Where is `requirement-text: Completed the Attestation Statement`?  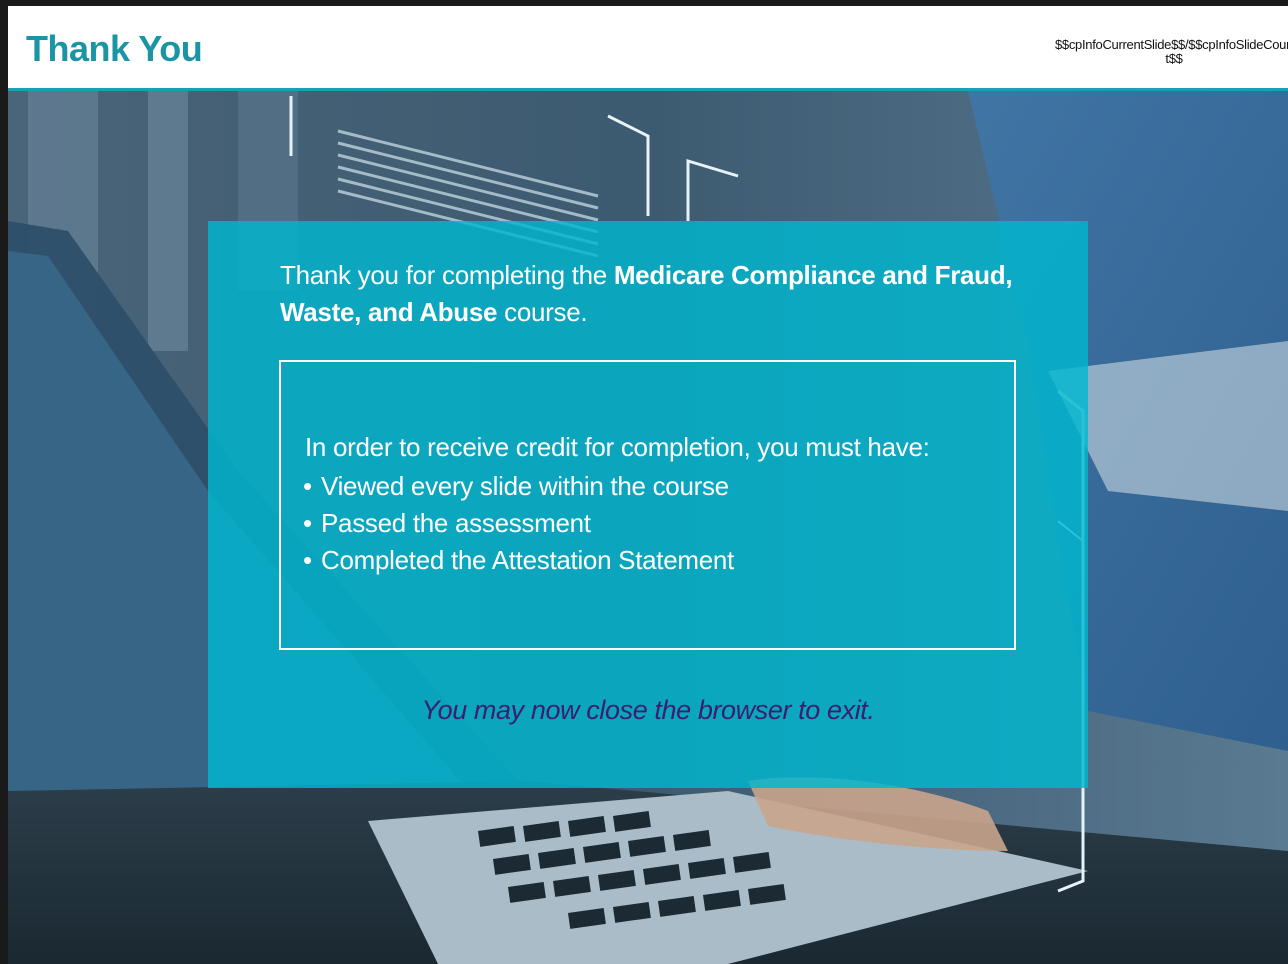
requirement-text: Completed the Attestation Statement is located at coordinates (527, 560).